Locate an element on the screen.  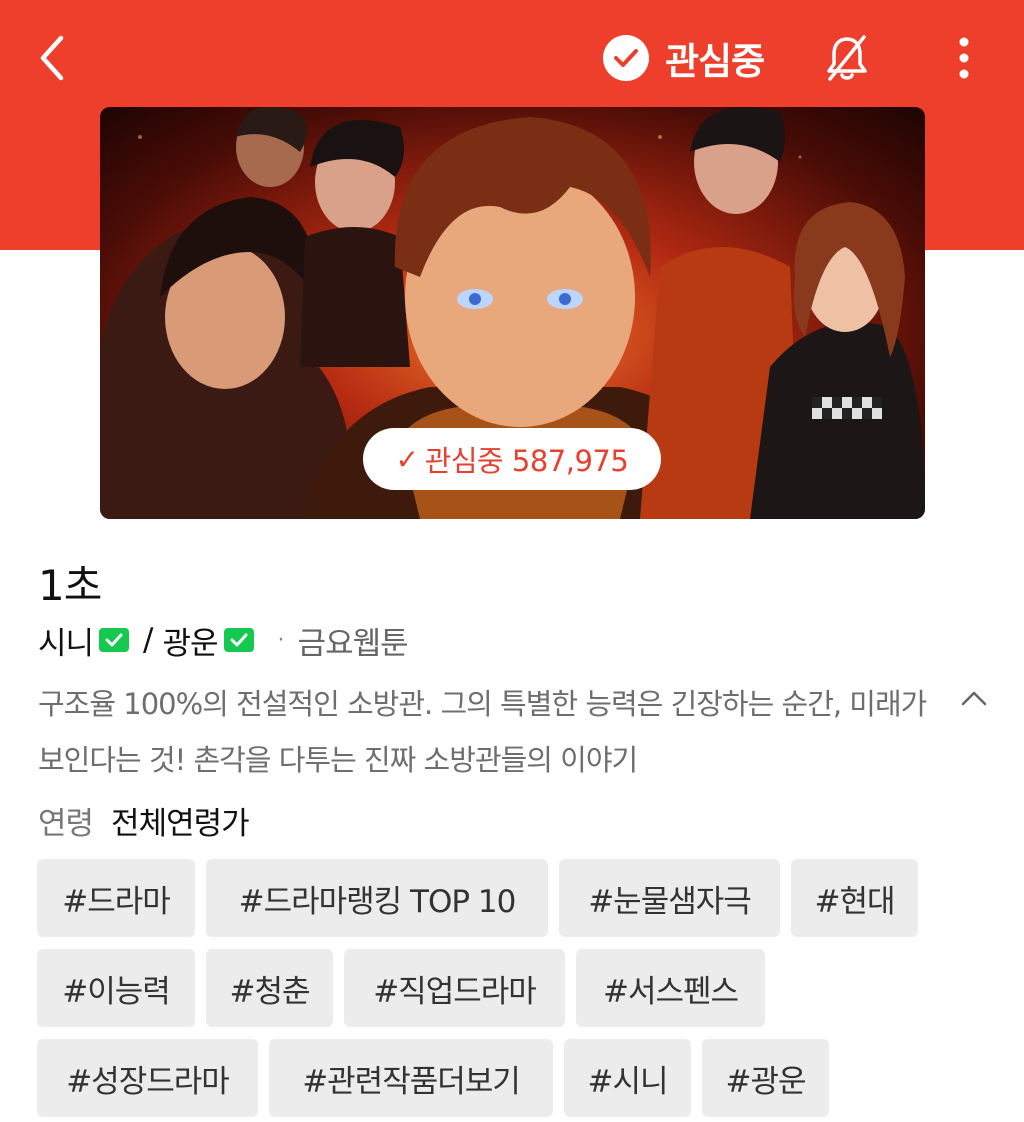
back-button is located at coordinates (52, 58).